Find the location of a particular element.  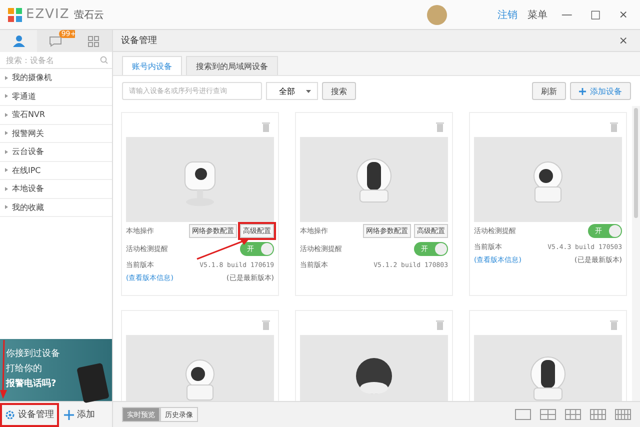

banner-text: 报警电话吗? is located at coordinates (32, 383).